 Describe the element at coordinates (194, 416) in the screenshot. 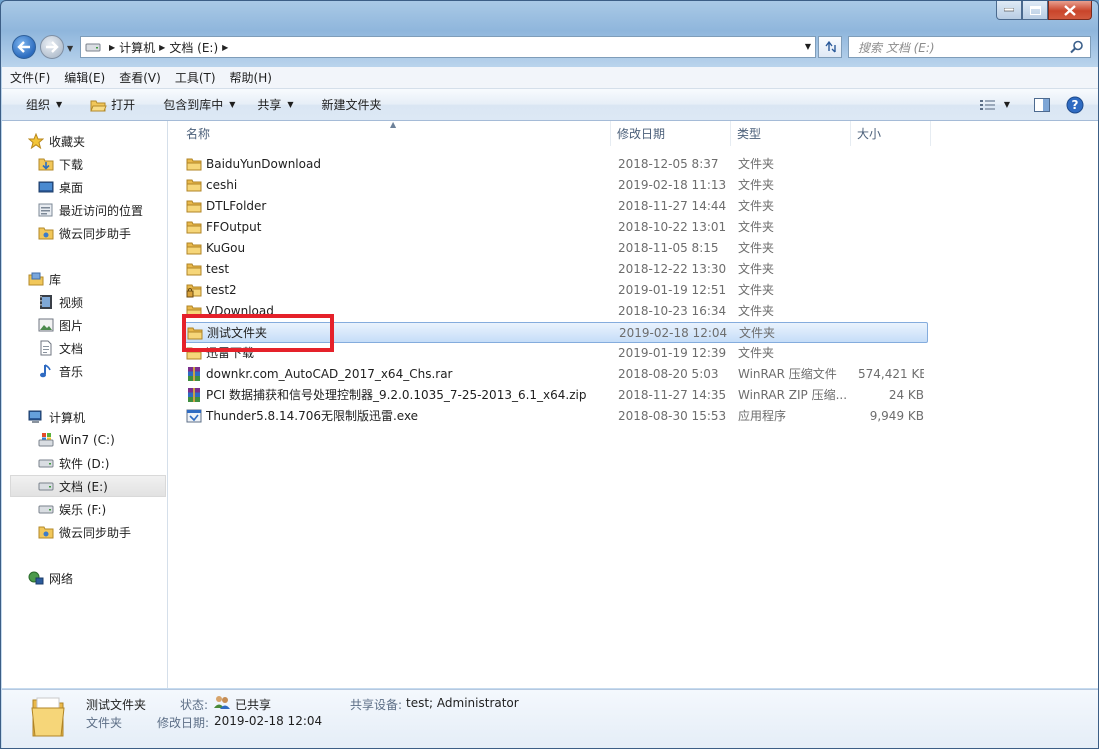

I see `application-icon` at that location.